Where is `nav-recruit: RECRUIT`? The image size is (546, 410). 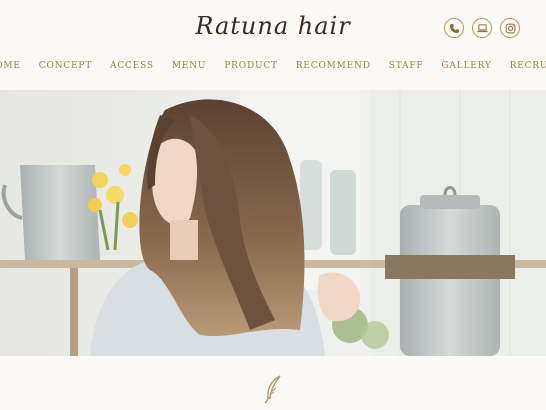 nav-recruit: RECRUIT is located at coordinates (523, 66).